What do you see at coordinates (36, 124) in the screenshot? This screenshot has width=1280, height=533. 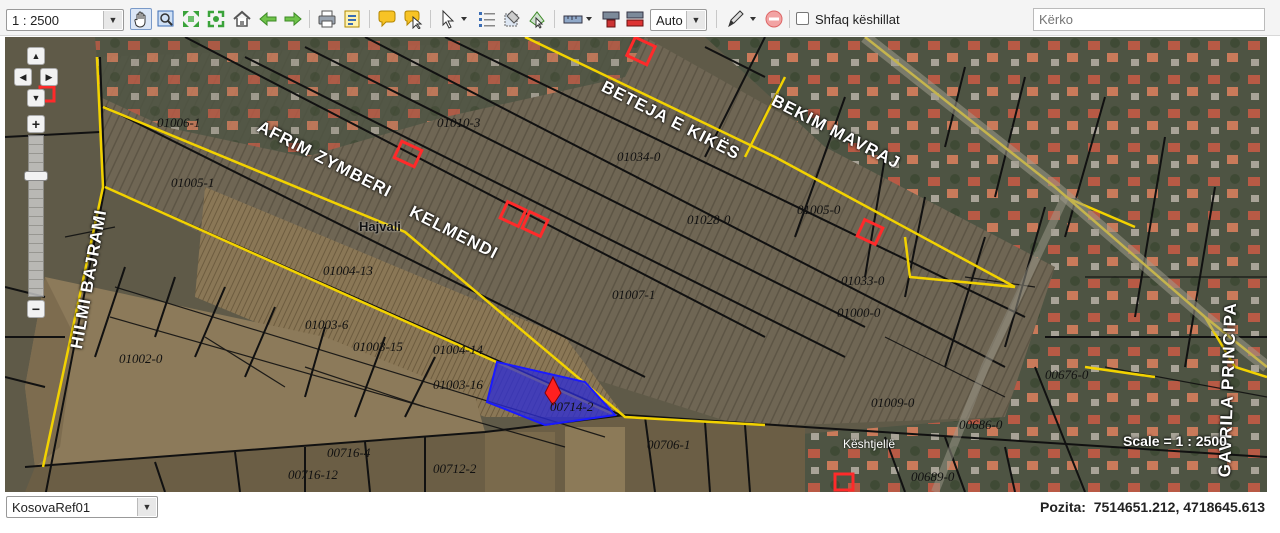 I see `zoom-in-button: +` at bounding box center [36, 124].